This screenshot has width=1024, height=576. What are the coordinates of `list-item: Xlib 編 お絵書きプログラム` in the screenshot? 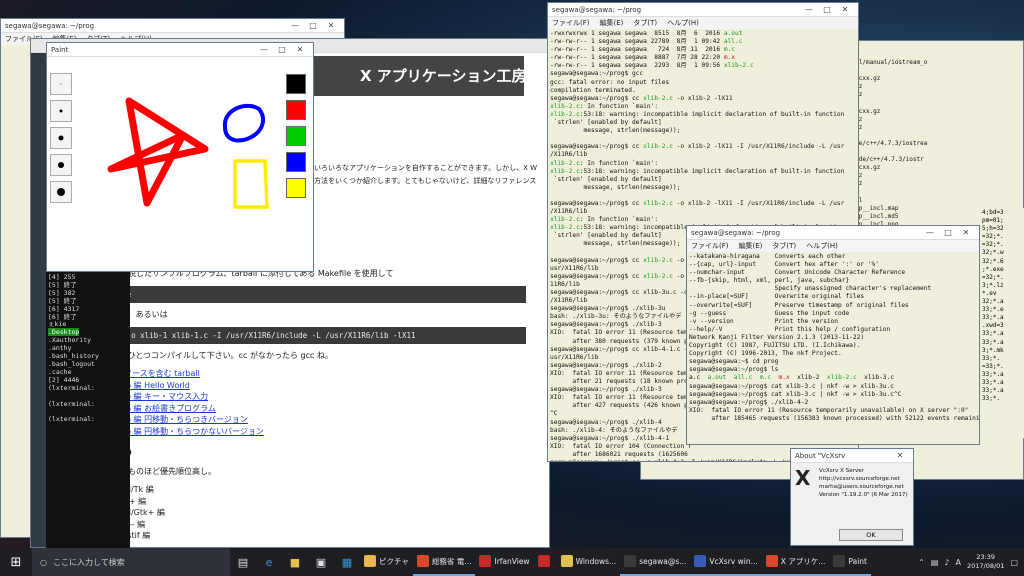 It's located at (321, 409).